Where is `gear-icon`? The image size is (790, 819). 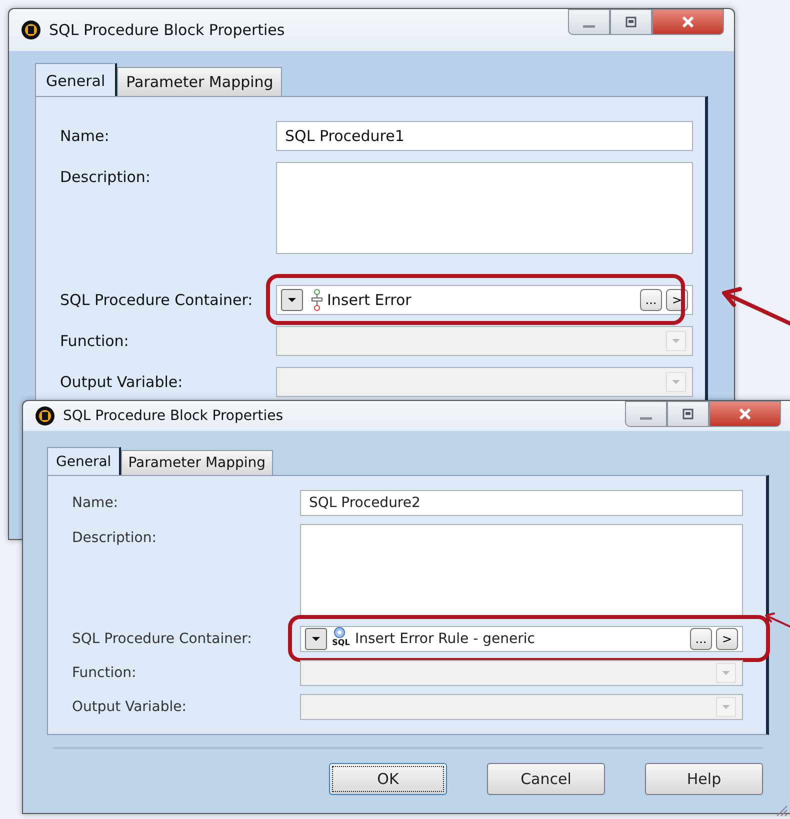
gear-icon is located at coordinates (339, 632).